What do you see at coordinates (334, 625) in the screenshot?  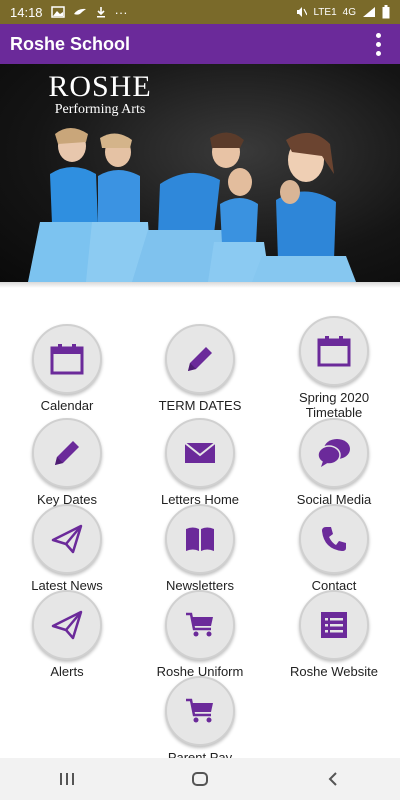 I see `list-icon` at bounding box center [334, 625].